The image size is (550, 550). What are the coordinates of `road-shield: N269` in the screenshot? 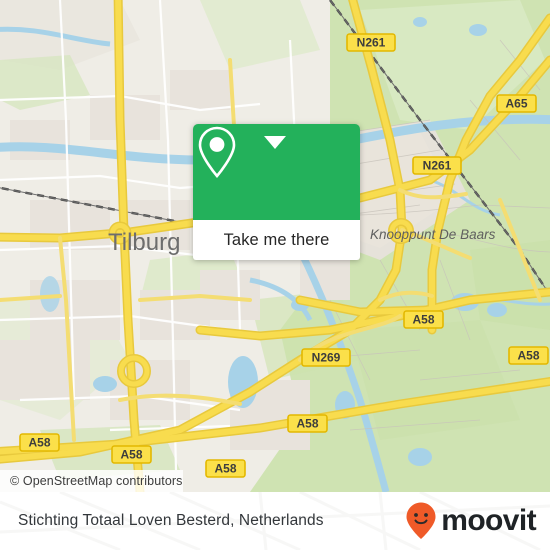 It's located at (326, 357).